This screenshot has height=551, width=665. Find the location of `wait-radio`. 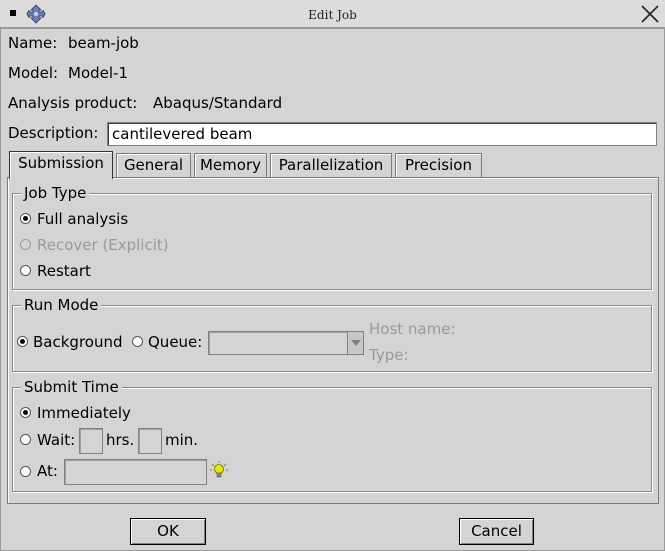

wait-radio is located at coordinates (25, 439).